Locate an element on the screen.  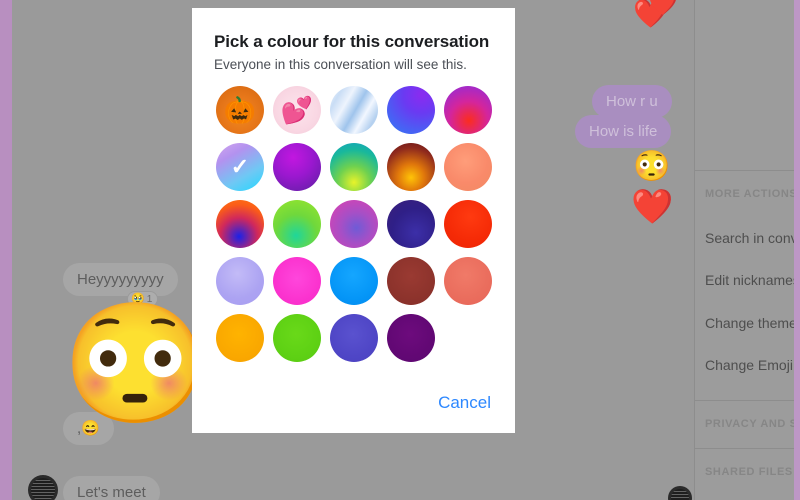
avatar is located at coordinates (43, 487).